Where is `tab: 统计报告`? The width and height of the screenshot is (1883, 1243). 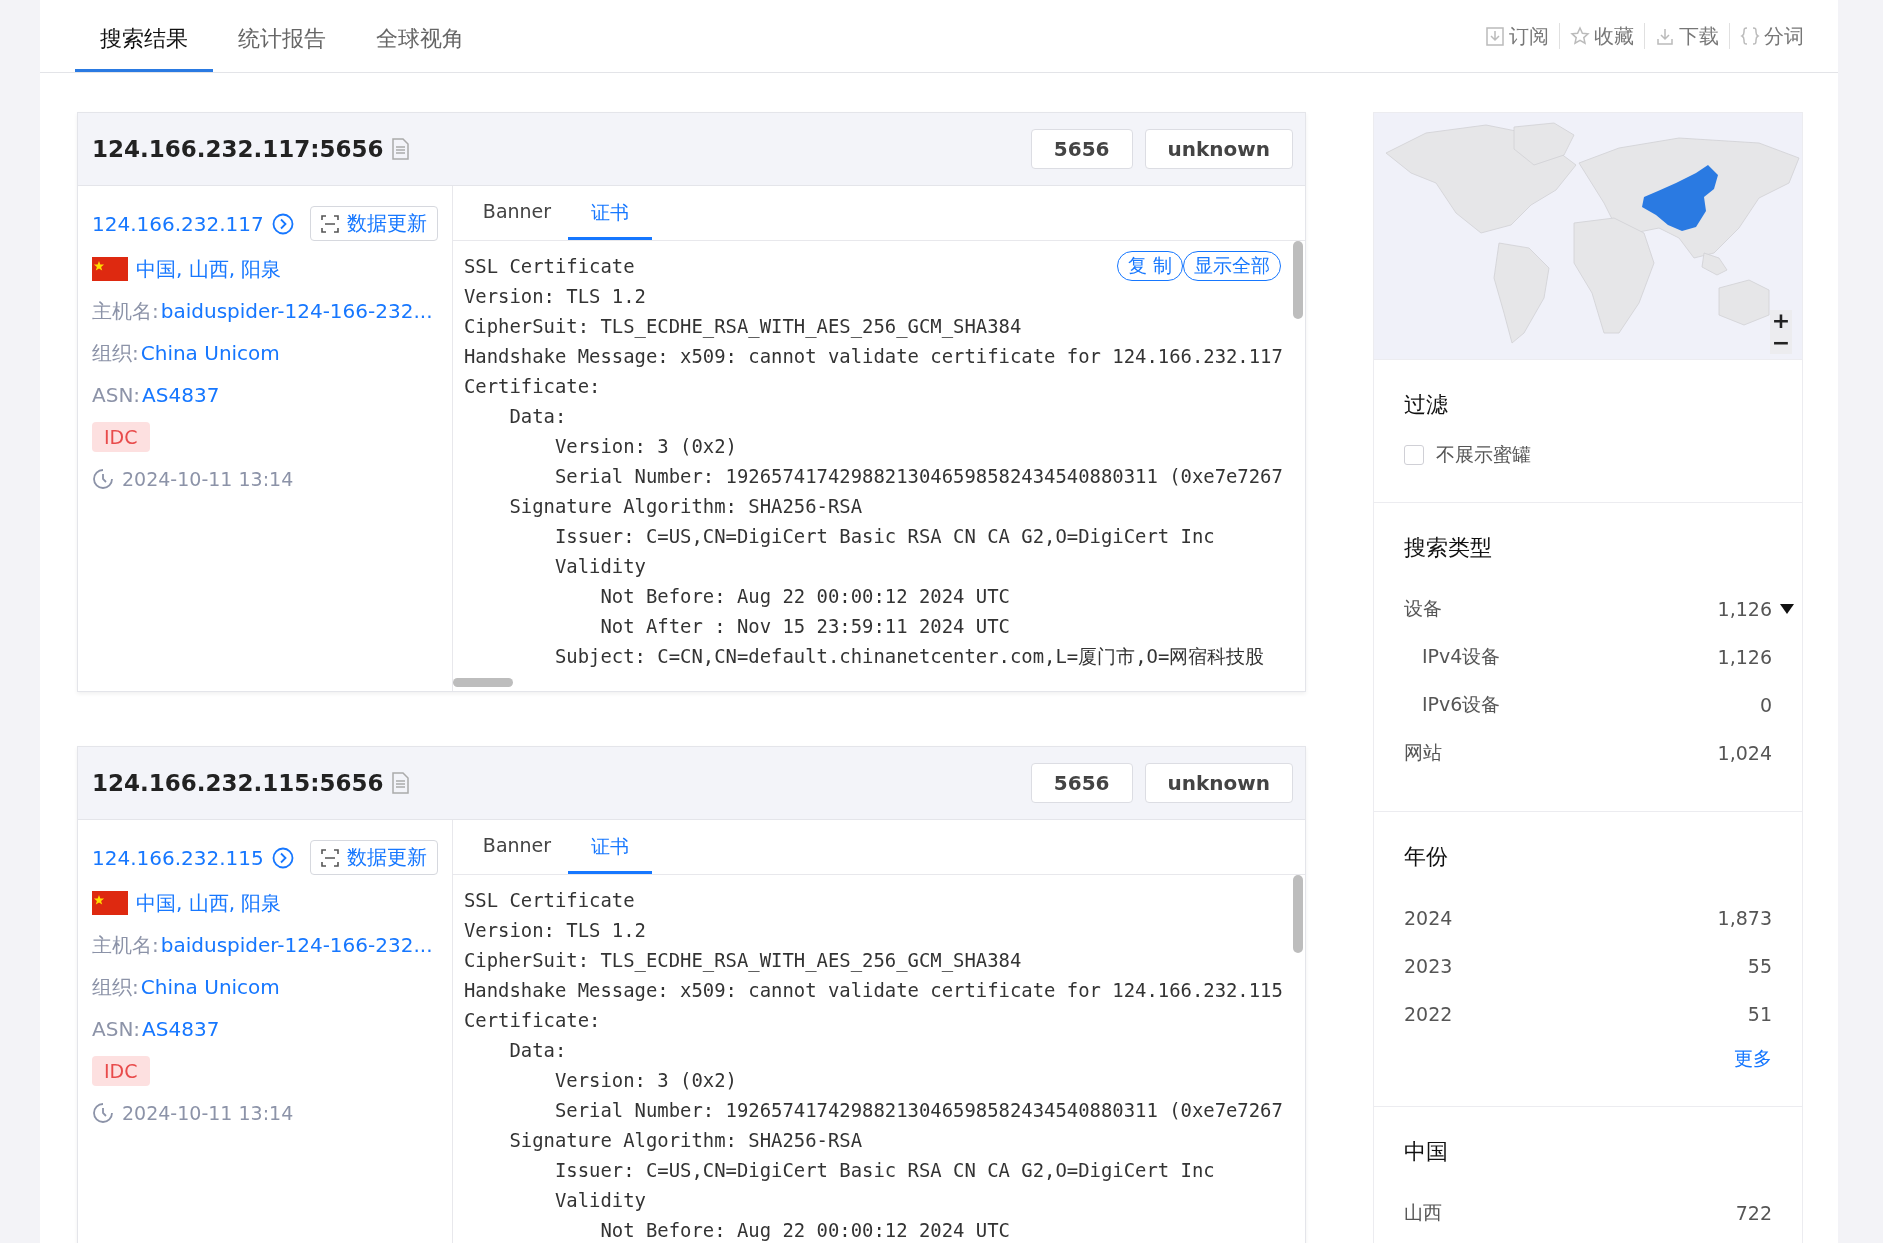
tab: 统计报告 is located at coordinates (282, 36).